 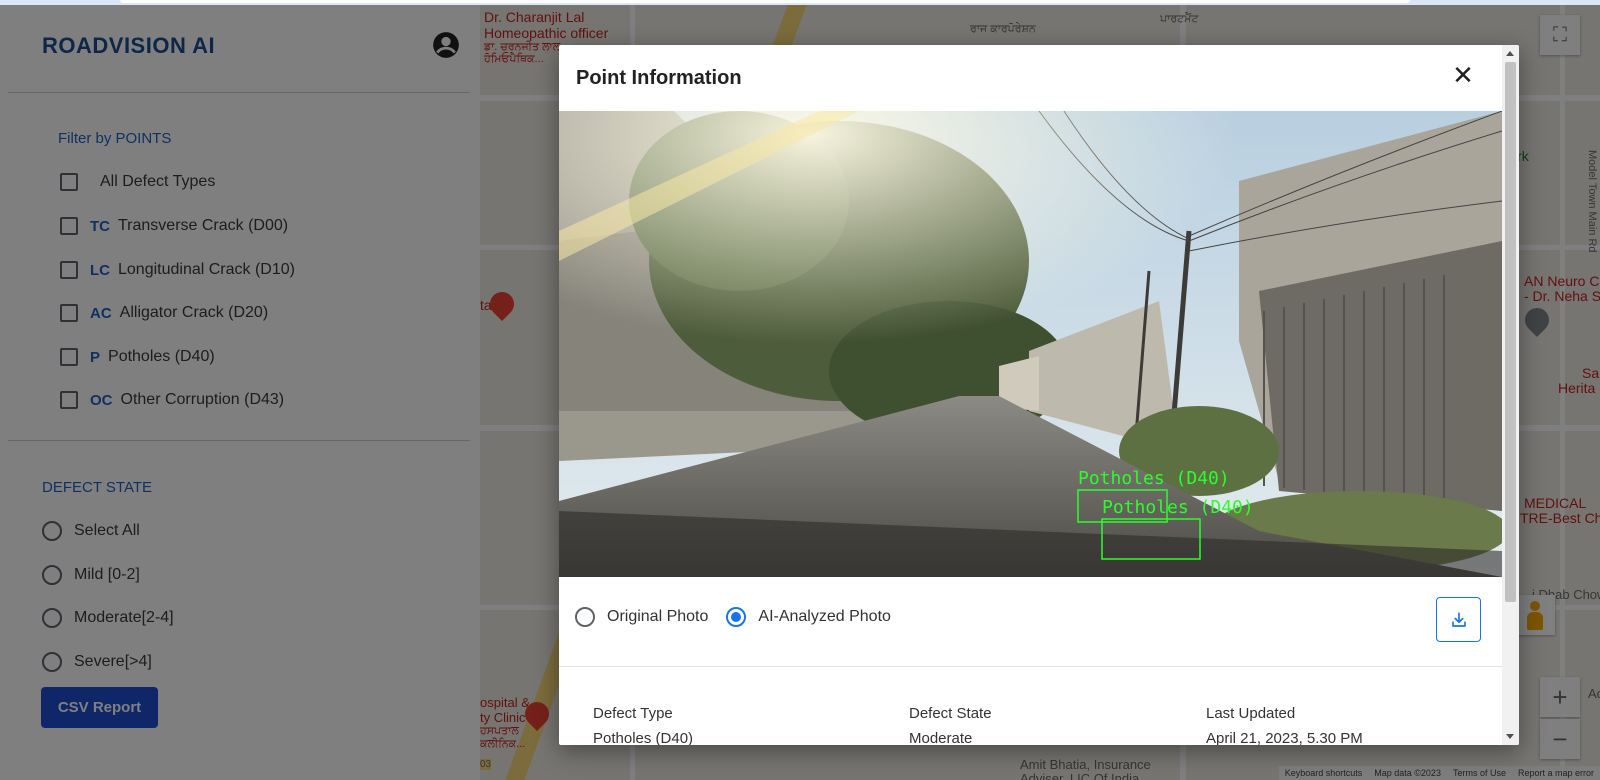 I want to click on radio-button-selected, so click(x=736, y=617).